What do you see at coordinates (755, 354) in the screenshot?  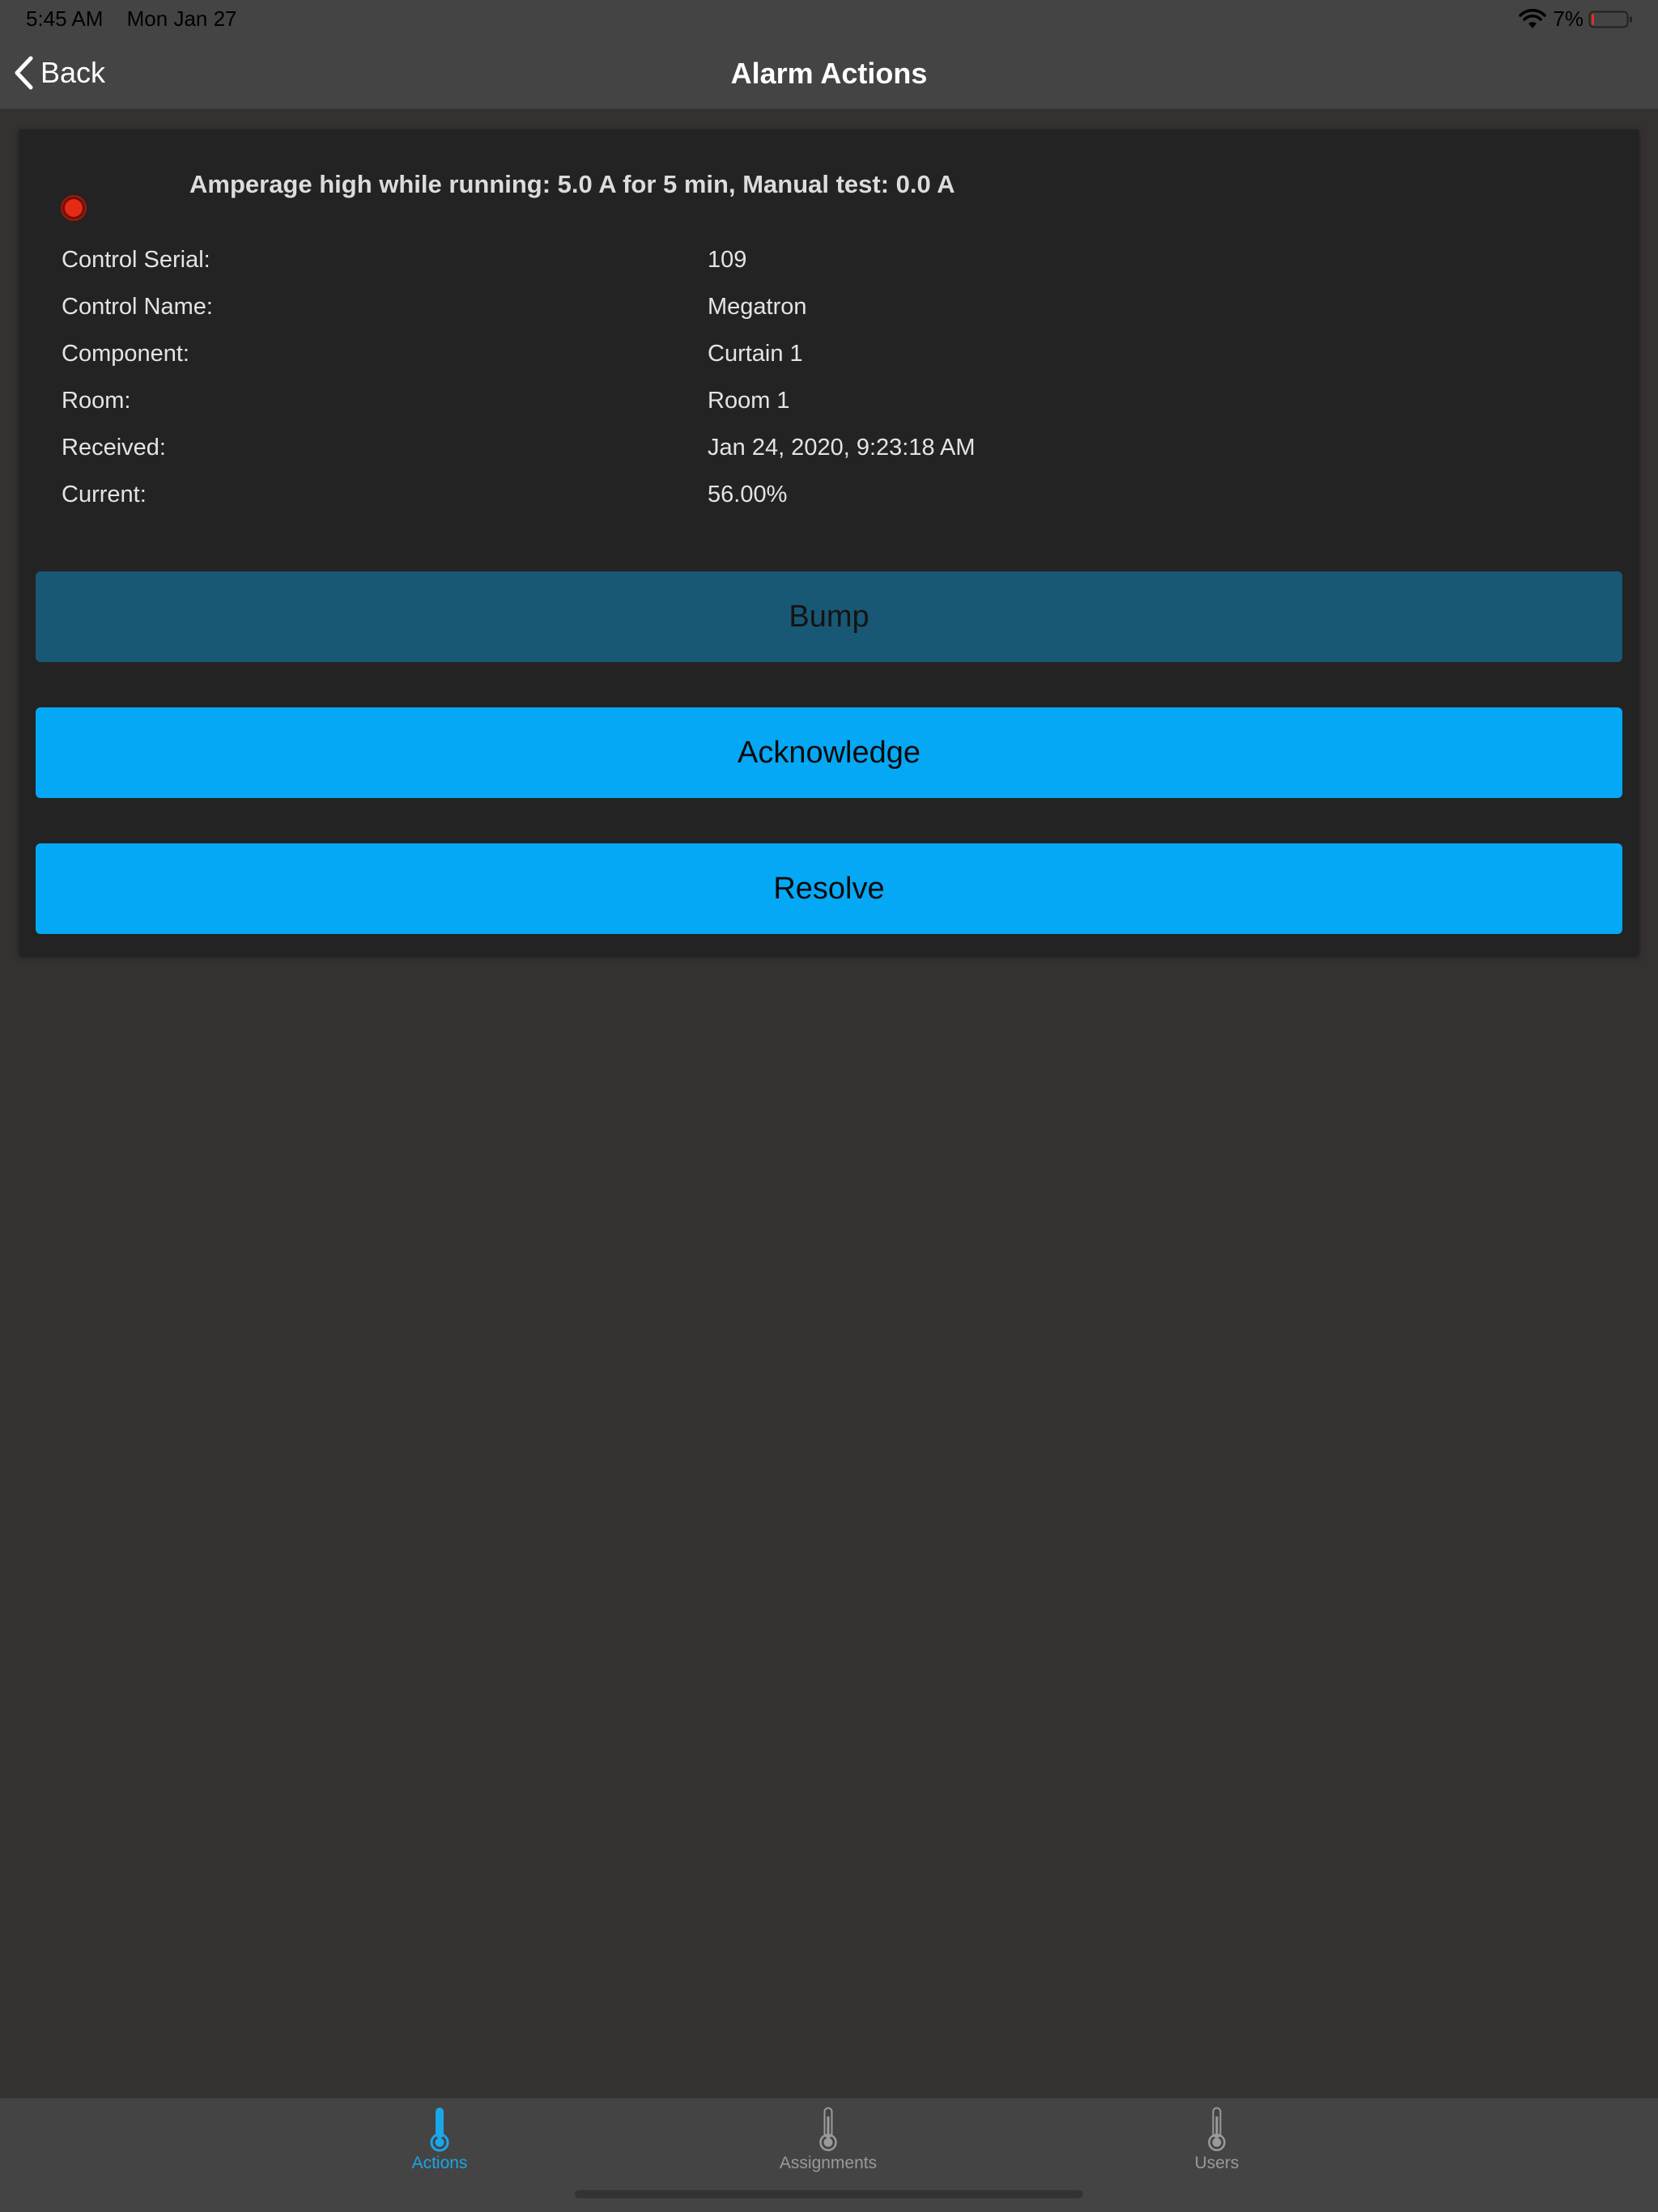 I see `detail-value: Curtain 1` at bounding box center [755, 354].